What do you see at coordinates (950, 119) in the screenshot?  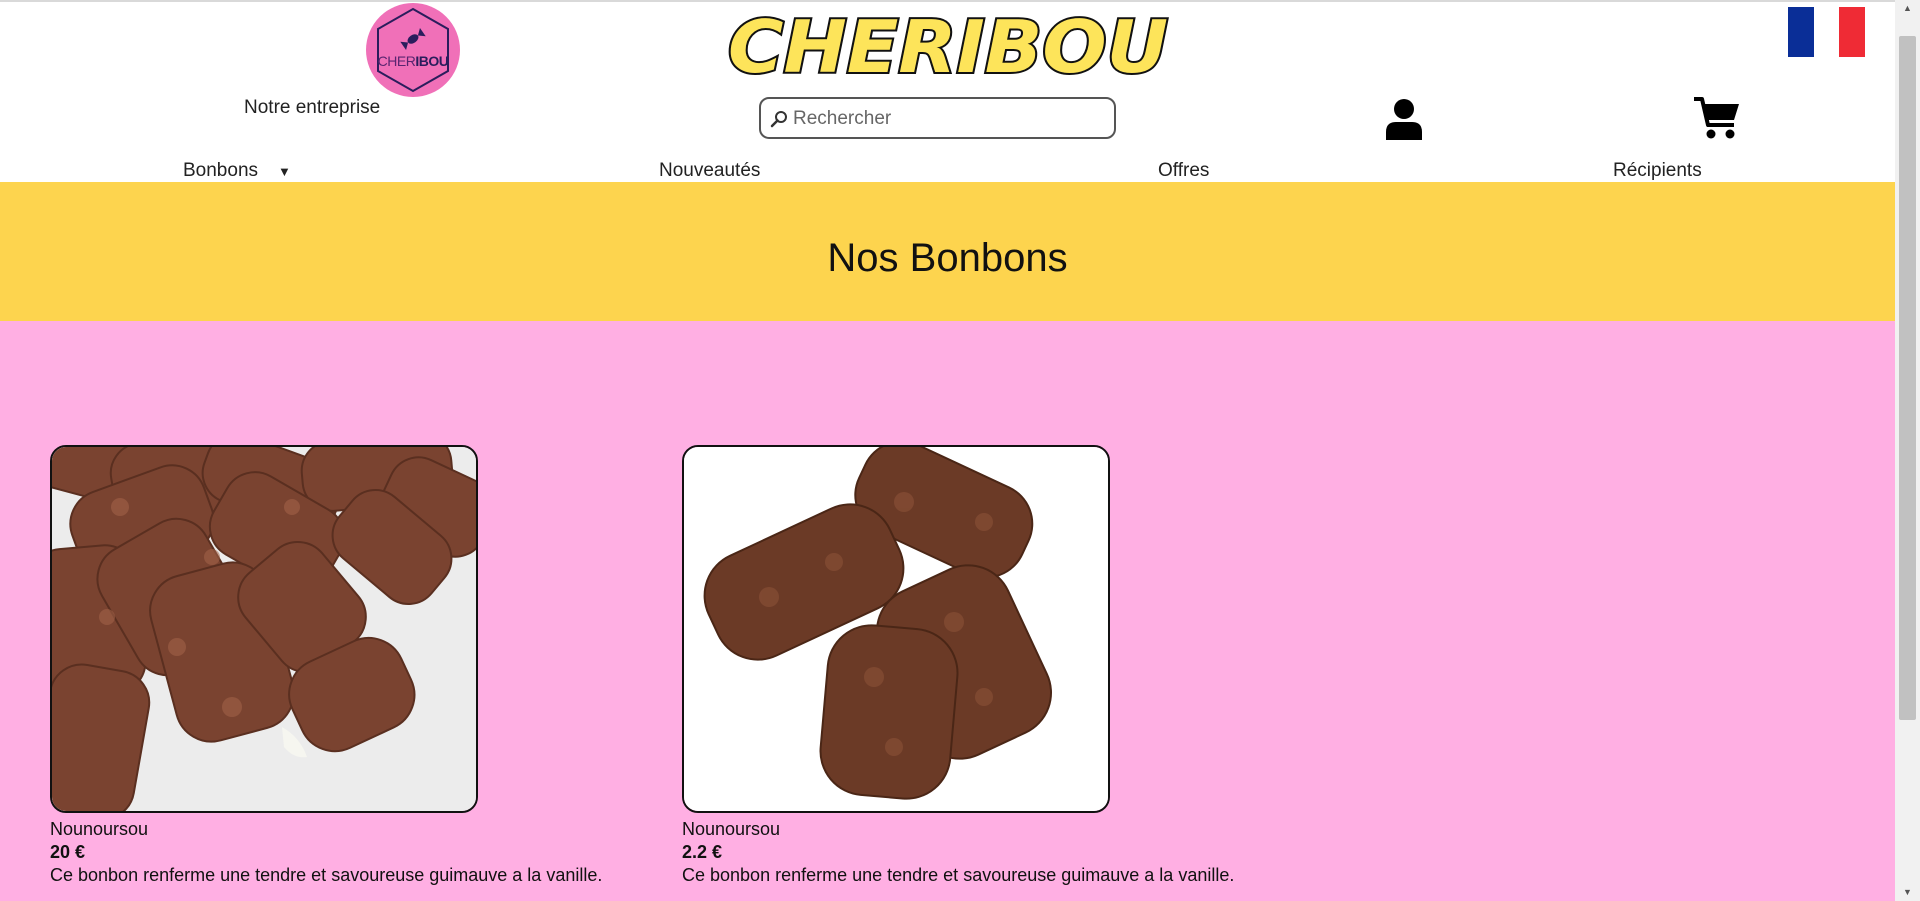 I see `search-input` at bounding box center [950, 119].